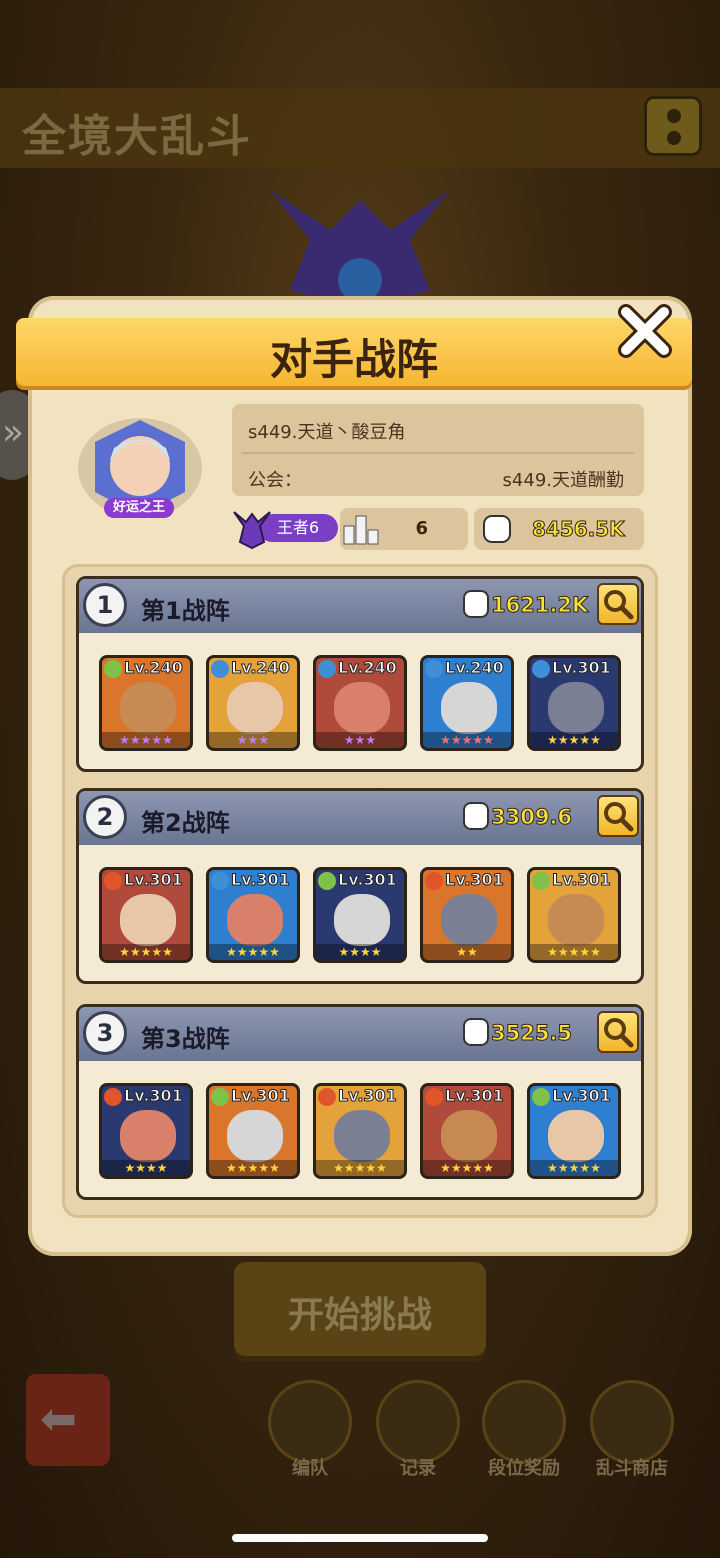 This screenshot has width=720, height=1558. What do you see at coordinates (438, 450) in the screenshot?
I see `player-info-box: s449.天道丶酸豆角 公会： s449.天道酬勤` at bounding box center [438, 450].